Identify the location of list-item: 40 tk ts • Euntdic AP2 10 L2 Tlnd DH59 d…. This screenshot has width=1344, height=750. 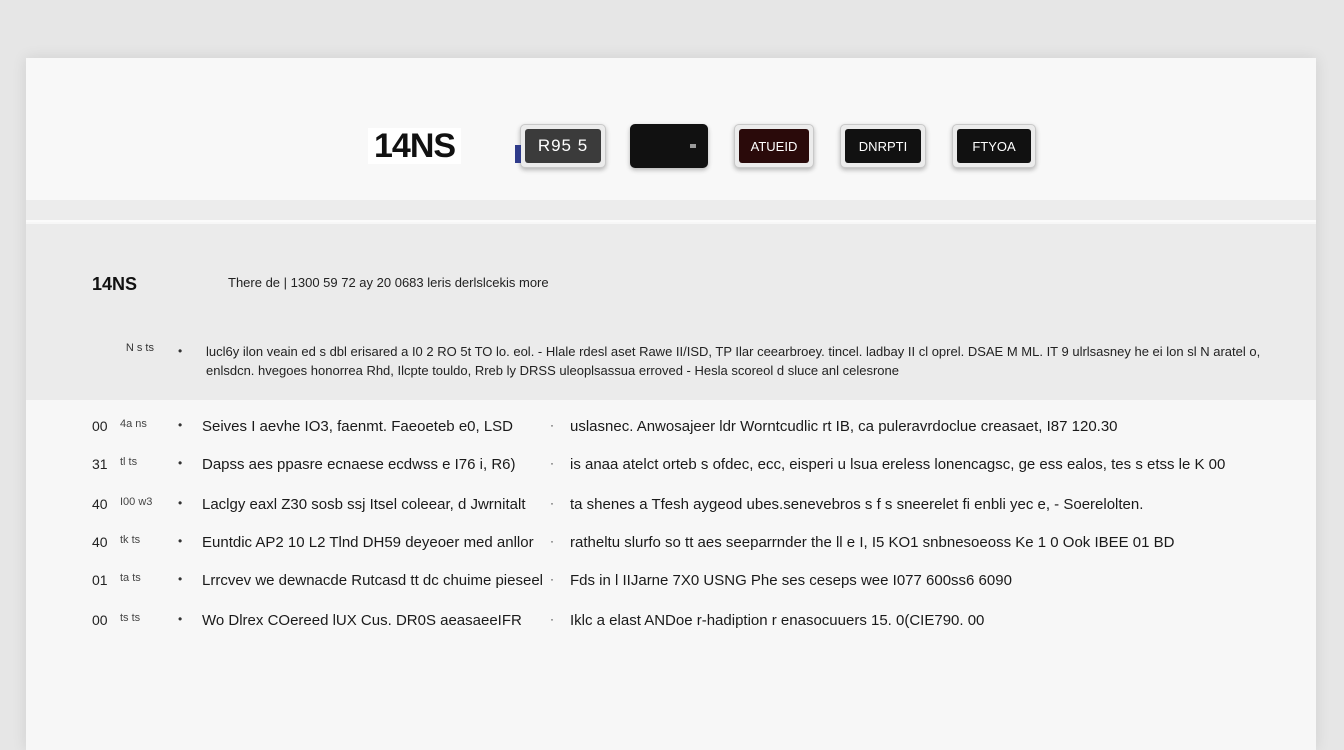
(671, 549).